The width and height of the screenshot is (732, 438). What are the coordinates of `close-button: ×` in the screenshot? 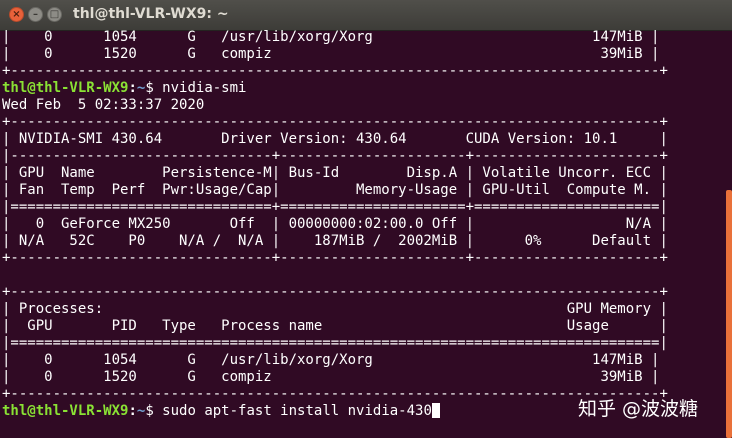 It's located at (16, 14).